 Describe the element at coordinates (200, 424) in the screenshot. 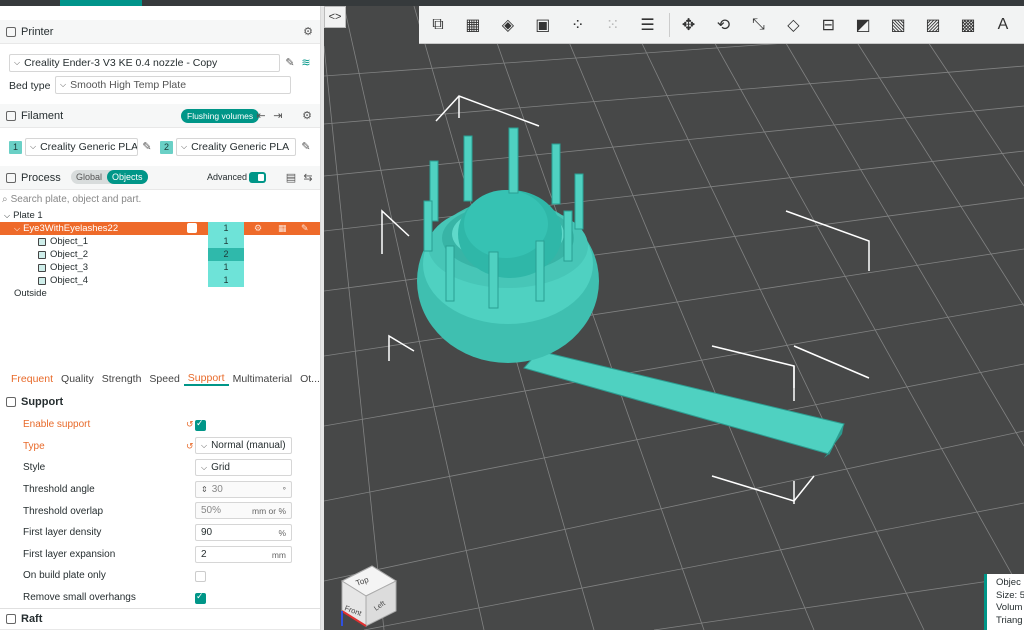

I see `enable-support-checkbox` at that location.